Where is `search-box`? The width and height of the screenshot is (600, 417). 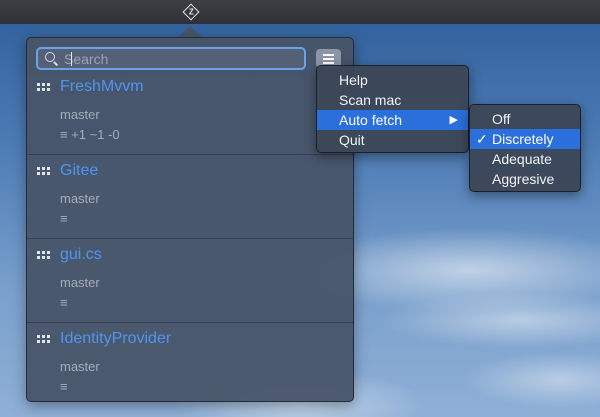 search-box is located at coordinates (171, 58).